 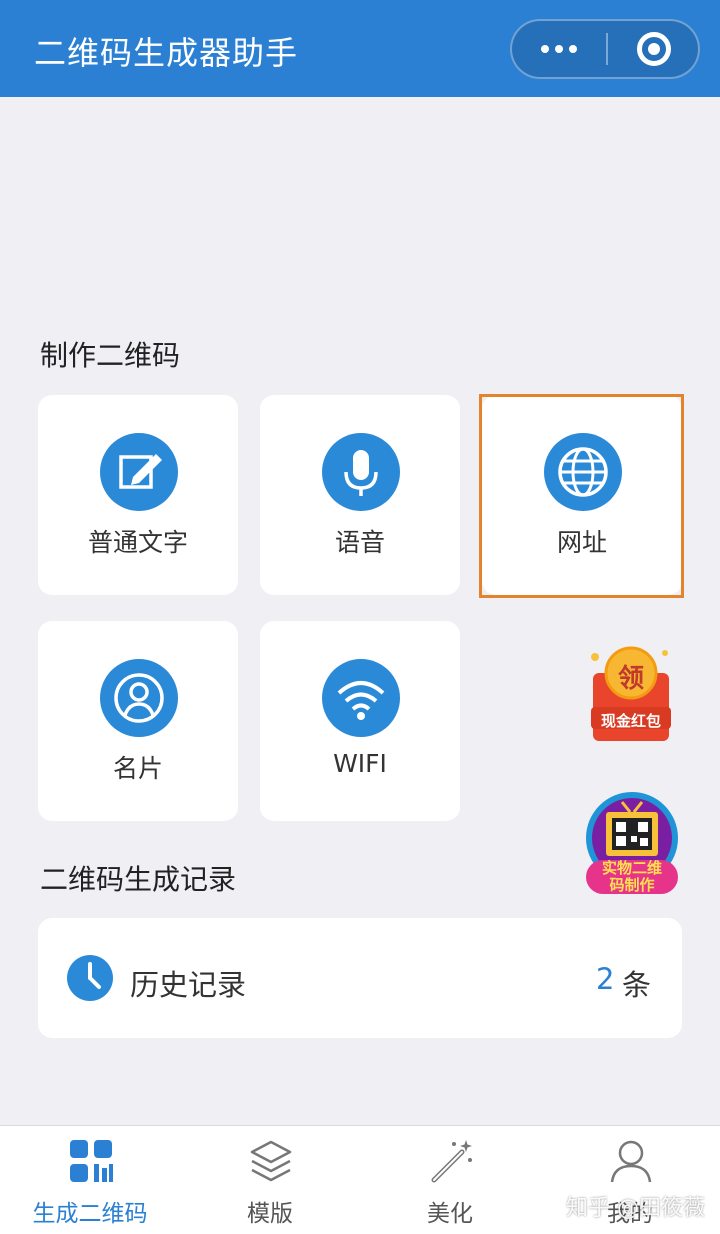 I want to click on records-section-title: 二维码生成记录, so click(x=138, y=879).